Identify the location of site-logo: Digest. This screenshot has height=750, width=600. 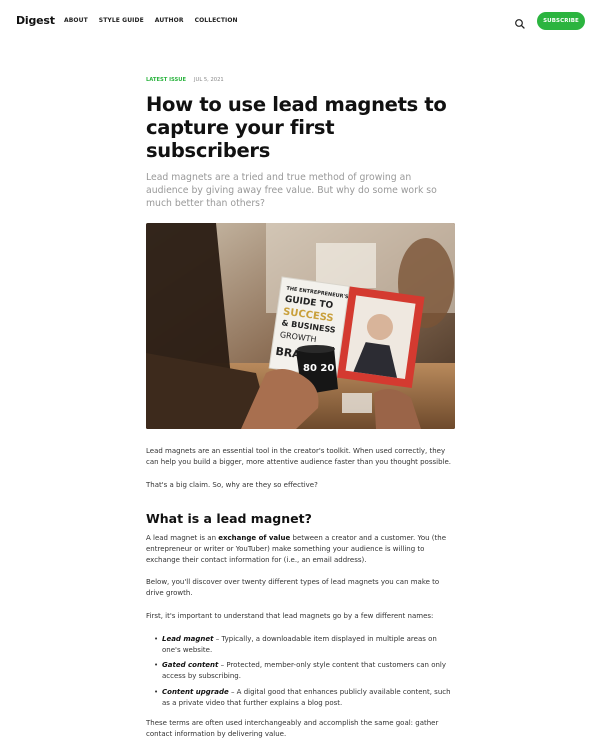
(35, 20).